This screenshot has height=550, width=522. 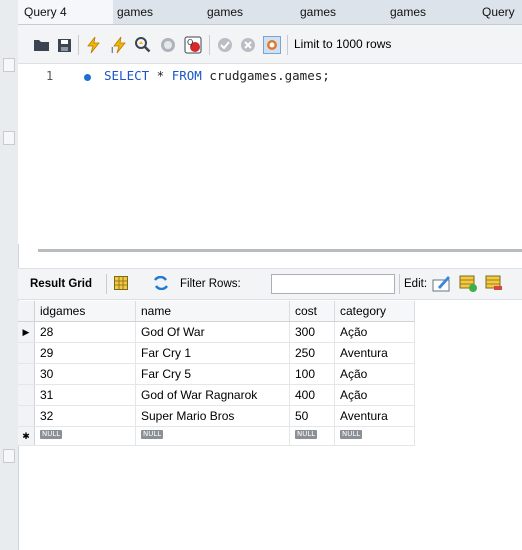 I want to click on cell-name: God Of War, so click(x=212, y=332).